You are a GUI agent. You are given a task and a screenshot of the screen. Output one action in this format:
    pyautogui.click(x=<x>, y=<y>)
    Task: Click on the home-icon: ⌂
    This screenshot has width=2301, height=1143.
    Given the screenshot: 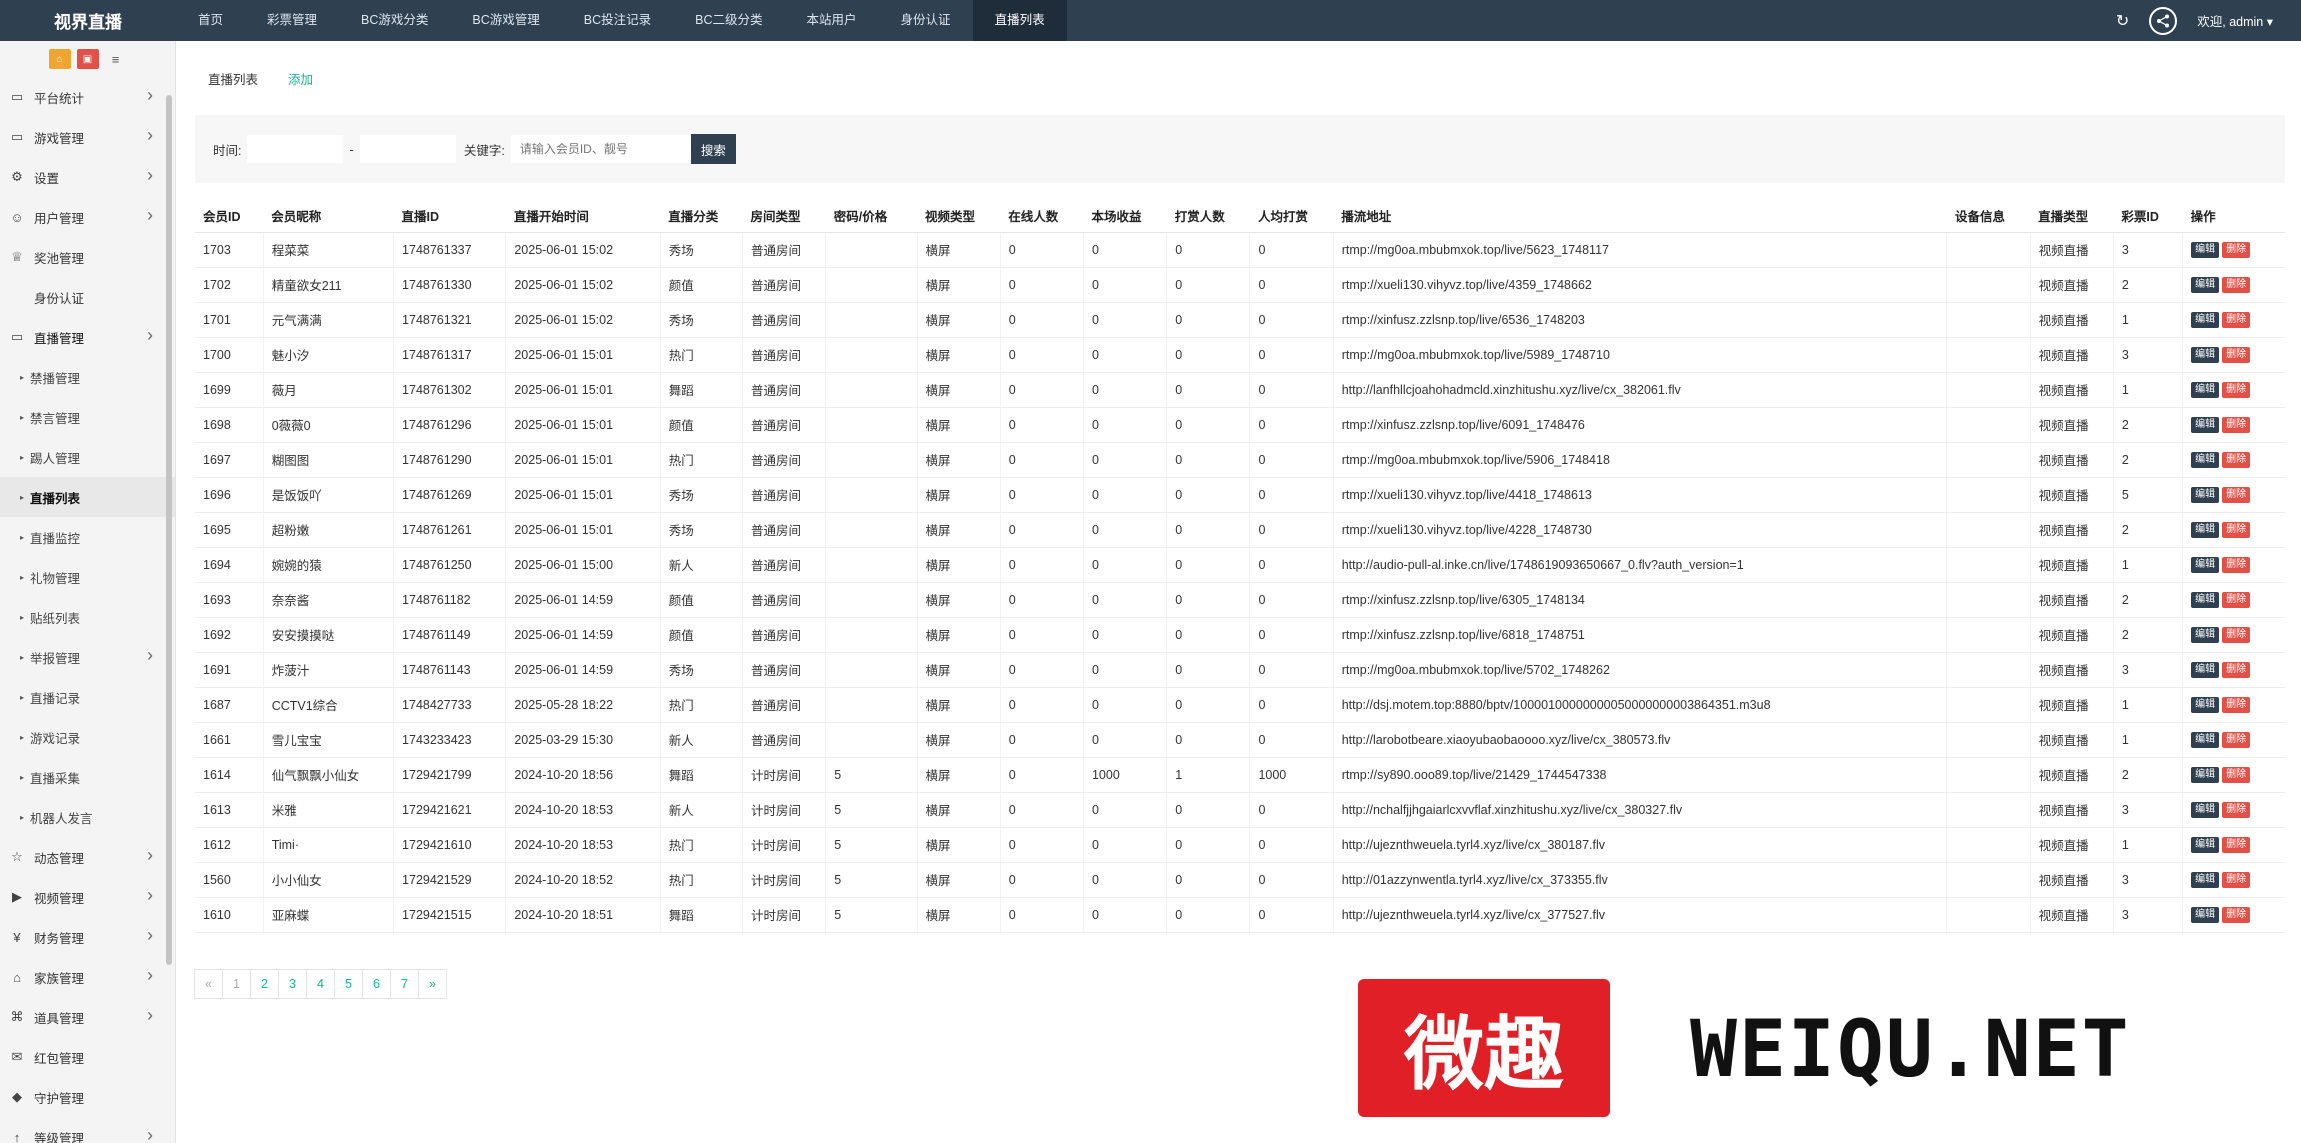 What is the action you would take?
    pyautogui.click(x=59, y=59)
    